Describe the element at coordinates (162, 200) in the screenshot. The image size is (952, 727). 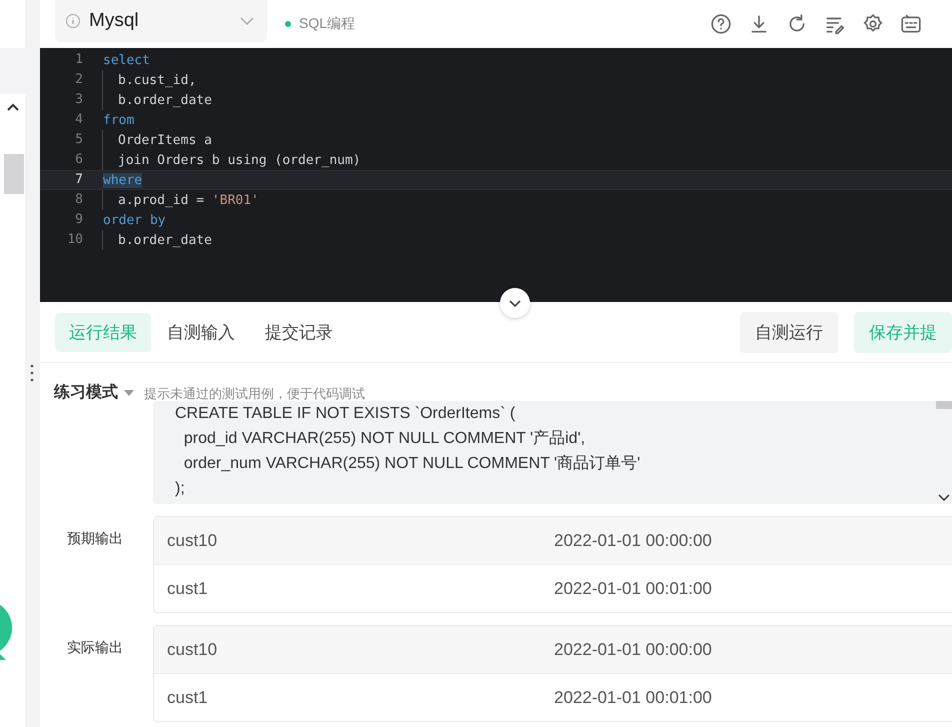
I see `code-text: a.prod_id =` at that location.